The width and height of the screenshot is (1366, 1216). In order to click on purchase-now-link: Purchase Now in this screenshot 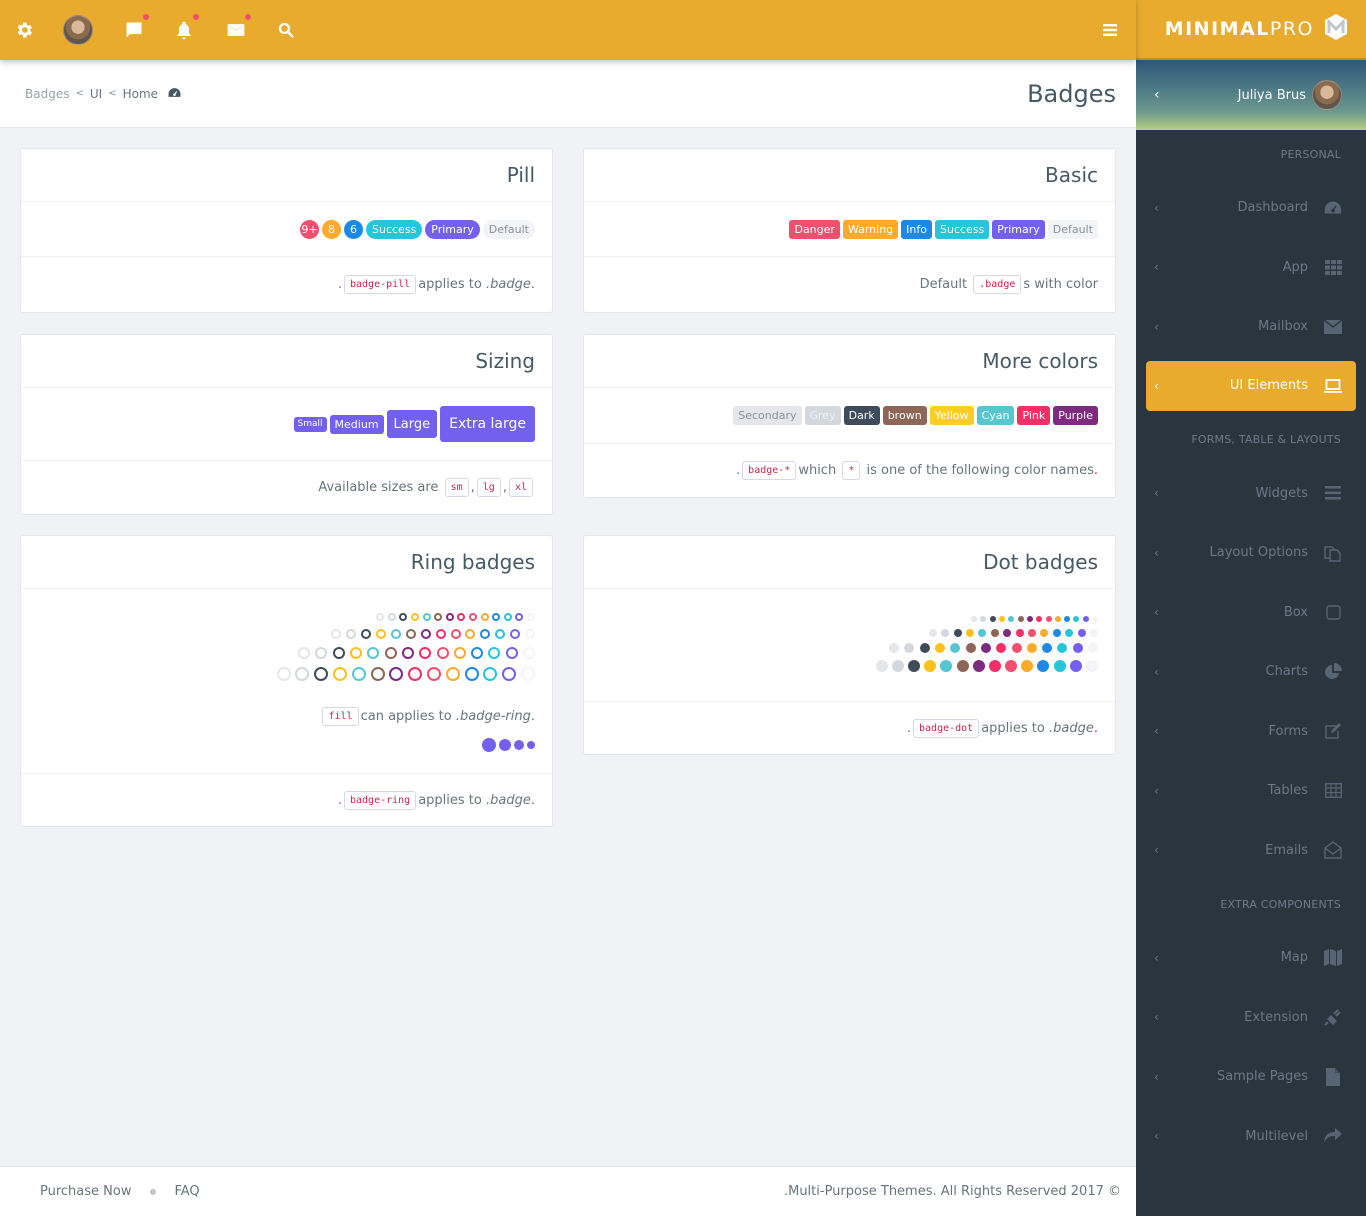, I will do `click(85, 1191)`.